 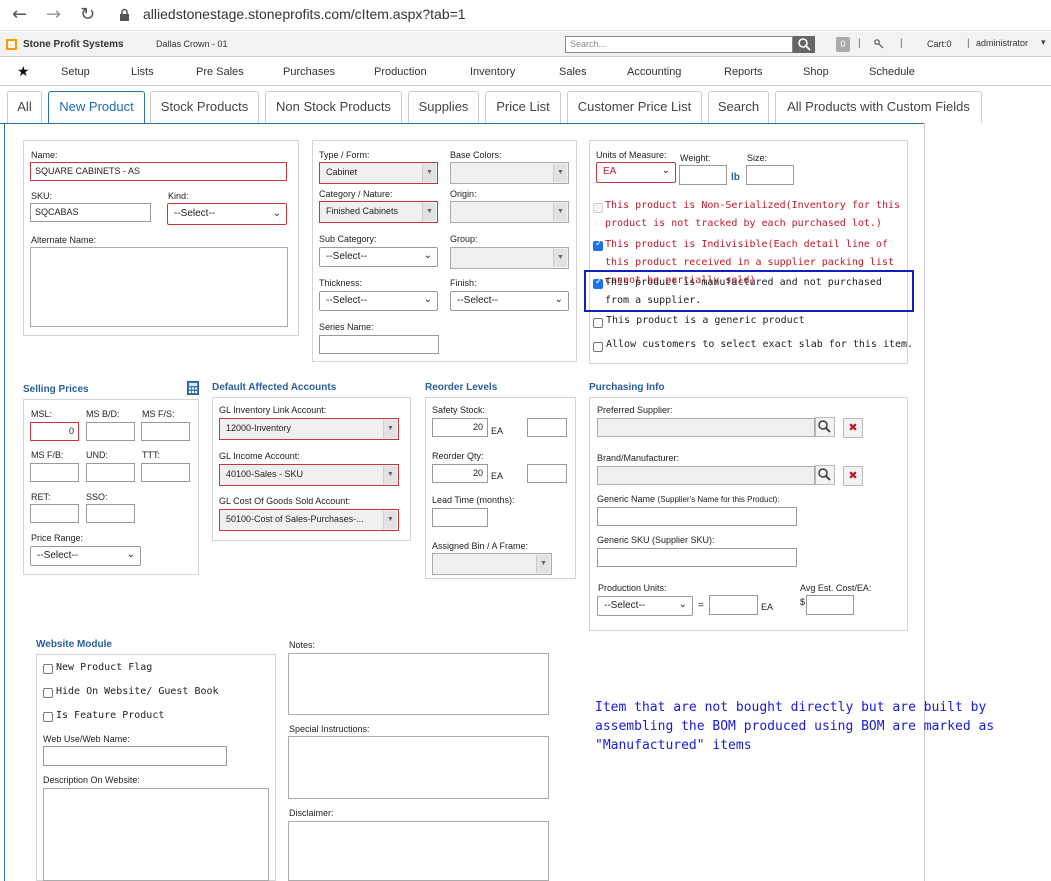 I want to click on gl-income-label: GL Income Account:, so click(x=259, y=456).